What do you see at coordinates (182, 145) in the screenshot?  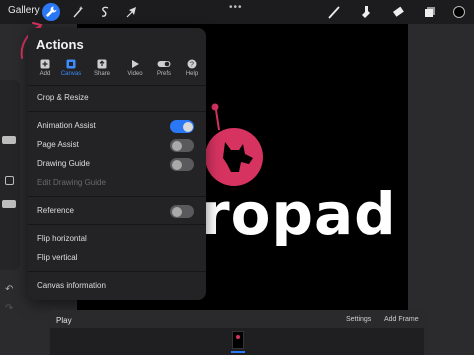 I see `page-assist-toggle` at bounding box center [182, 145].